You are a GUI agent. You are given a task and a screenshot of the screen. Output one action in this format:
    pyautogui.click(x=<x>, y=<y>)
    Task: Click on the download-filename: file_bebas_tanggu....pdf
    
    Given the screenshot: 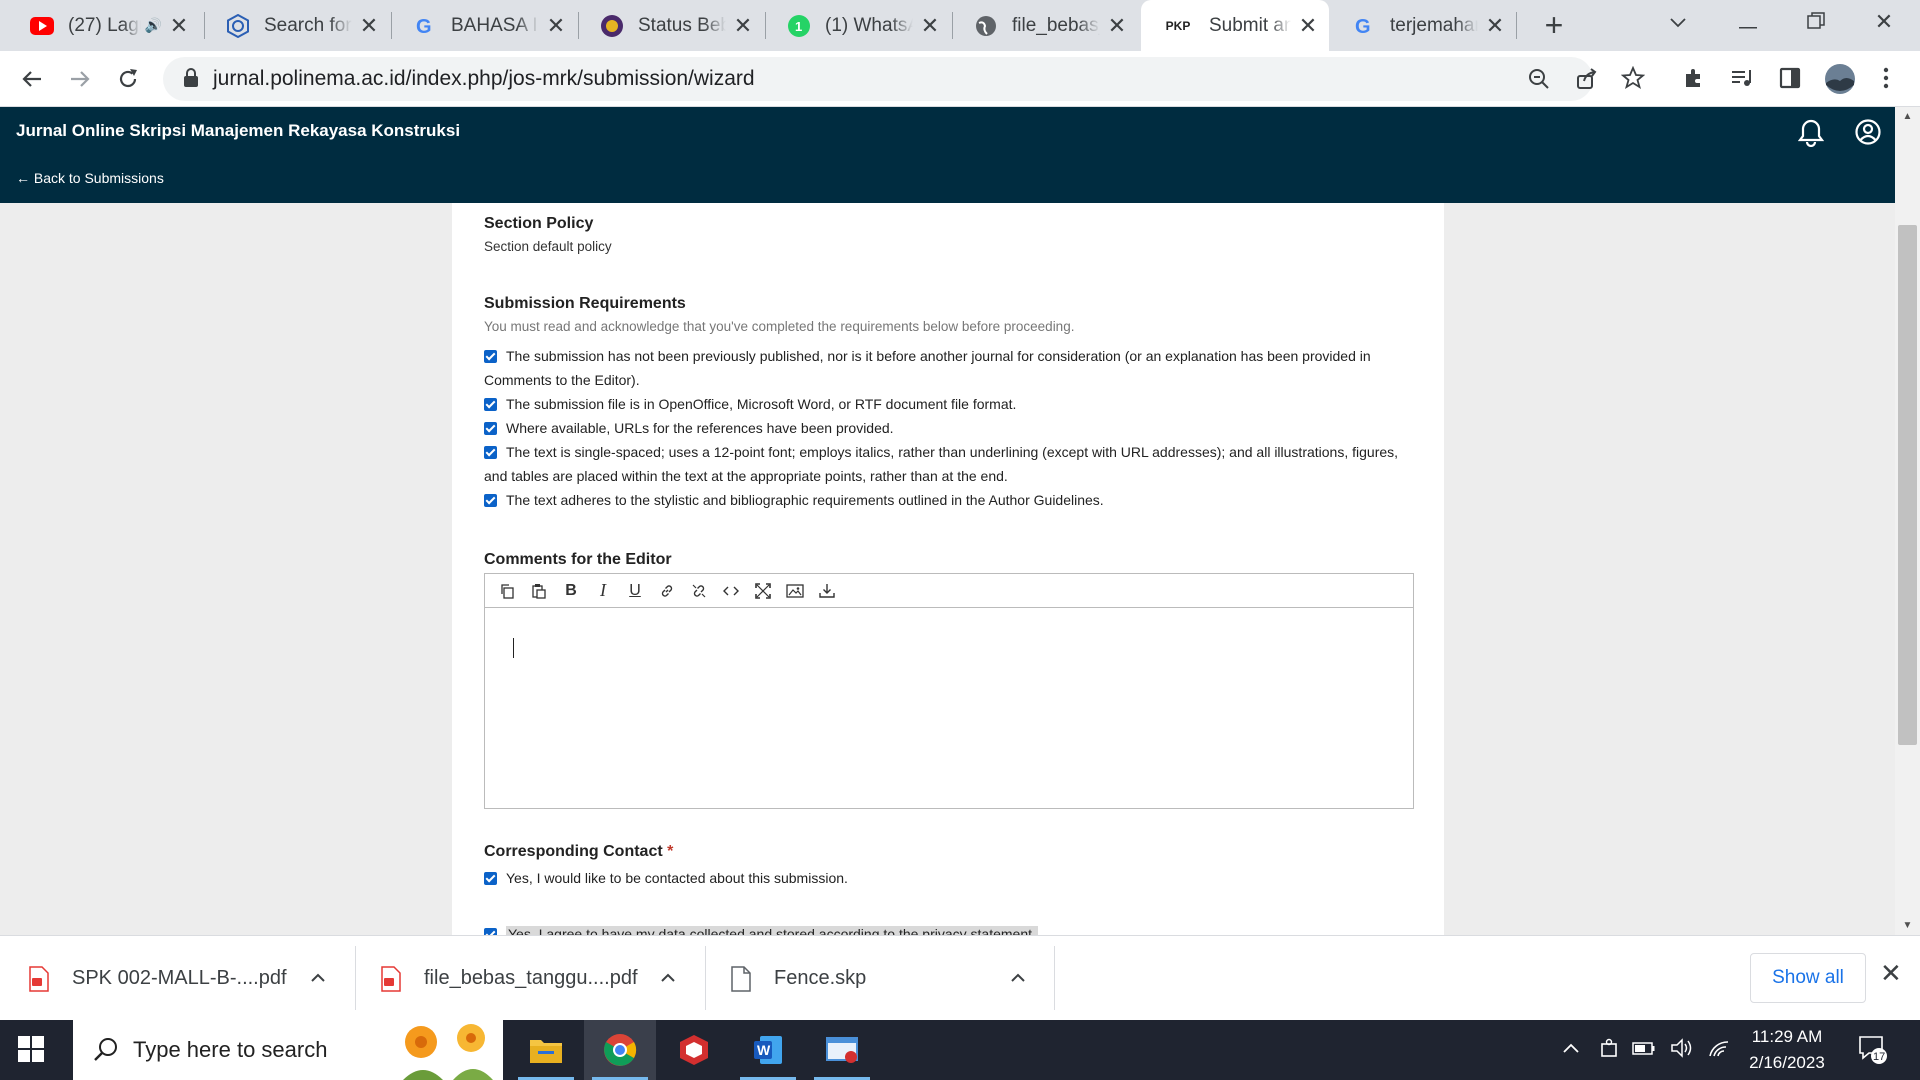 What is the action you would take?
    pyautogui.click(x=531, y=978)
    